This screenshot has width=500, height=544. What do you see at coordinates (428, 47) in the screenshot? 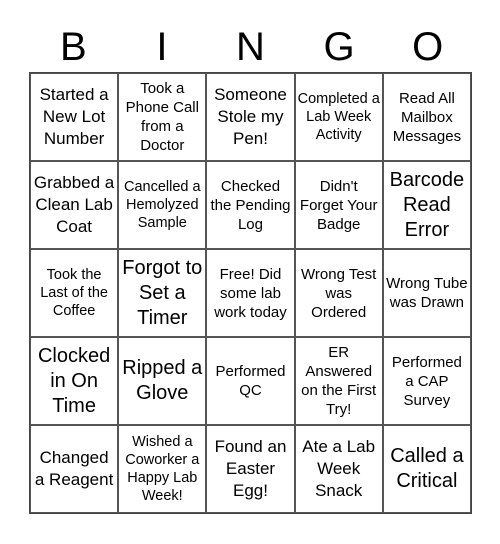
I see `header-letter-o: O` at bounding box center [428, 47].